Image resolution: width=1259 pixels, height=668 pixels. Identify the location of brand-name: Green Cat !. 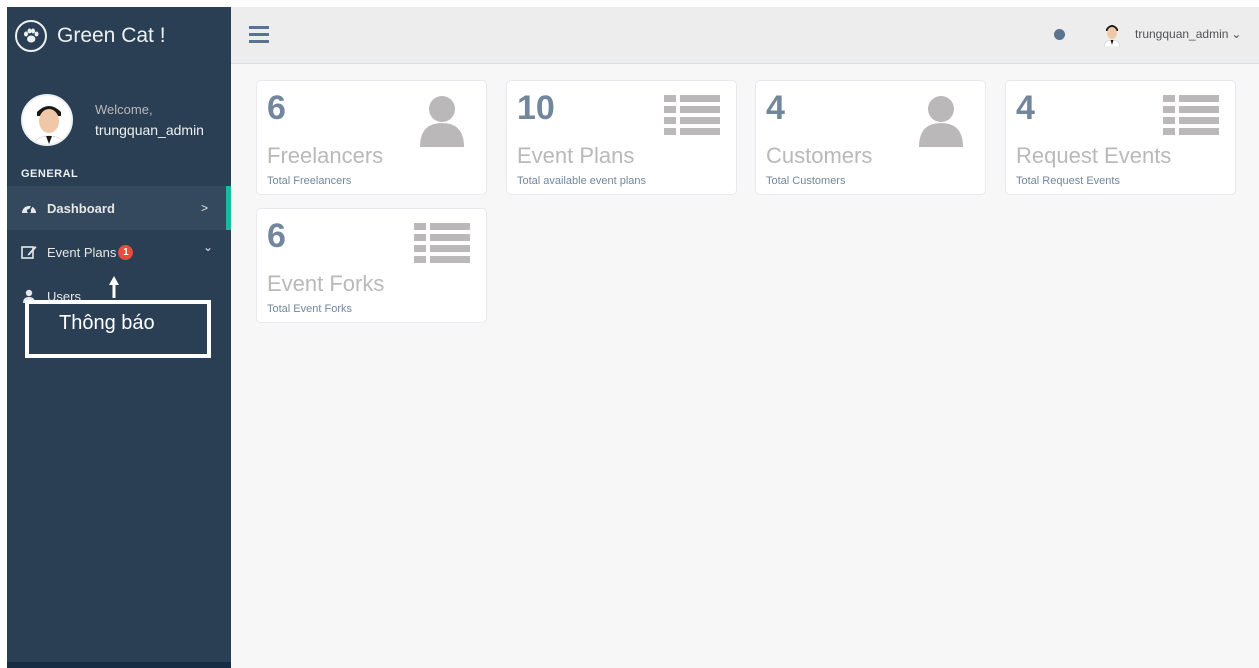
(111, 35).